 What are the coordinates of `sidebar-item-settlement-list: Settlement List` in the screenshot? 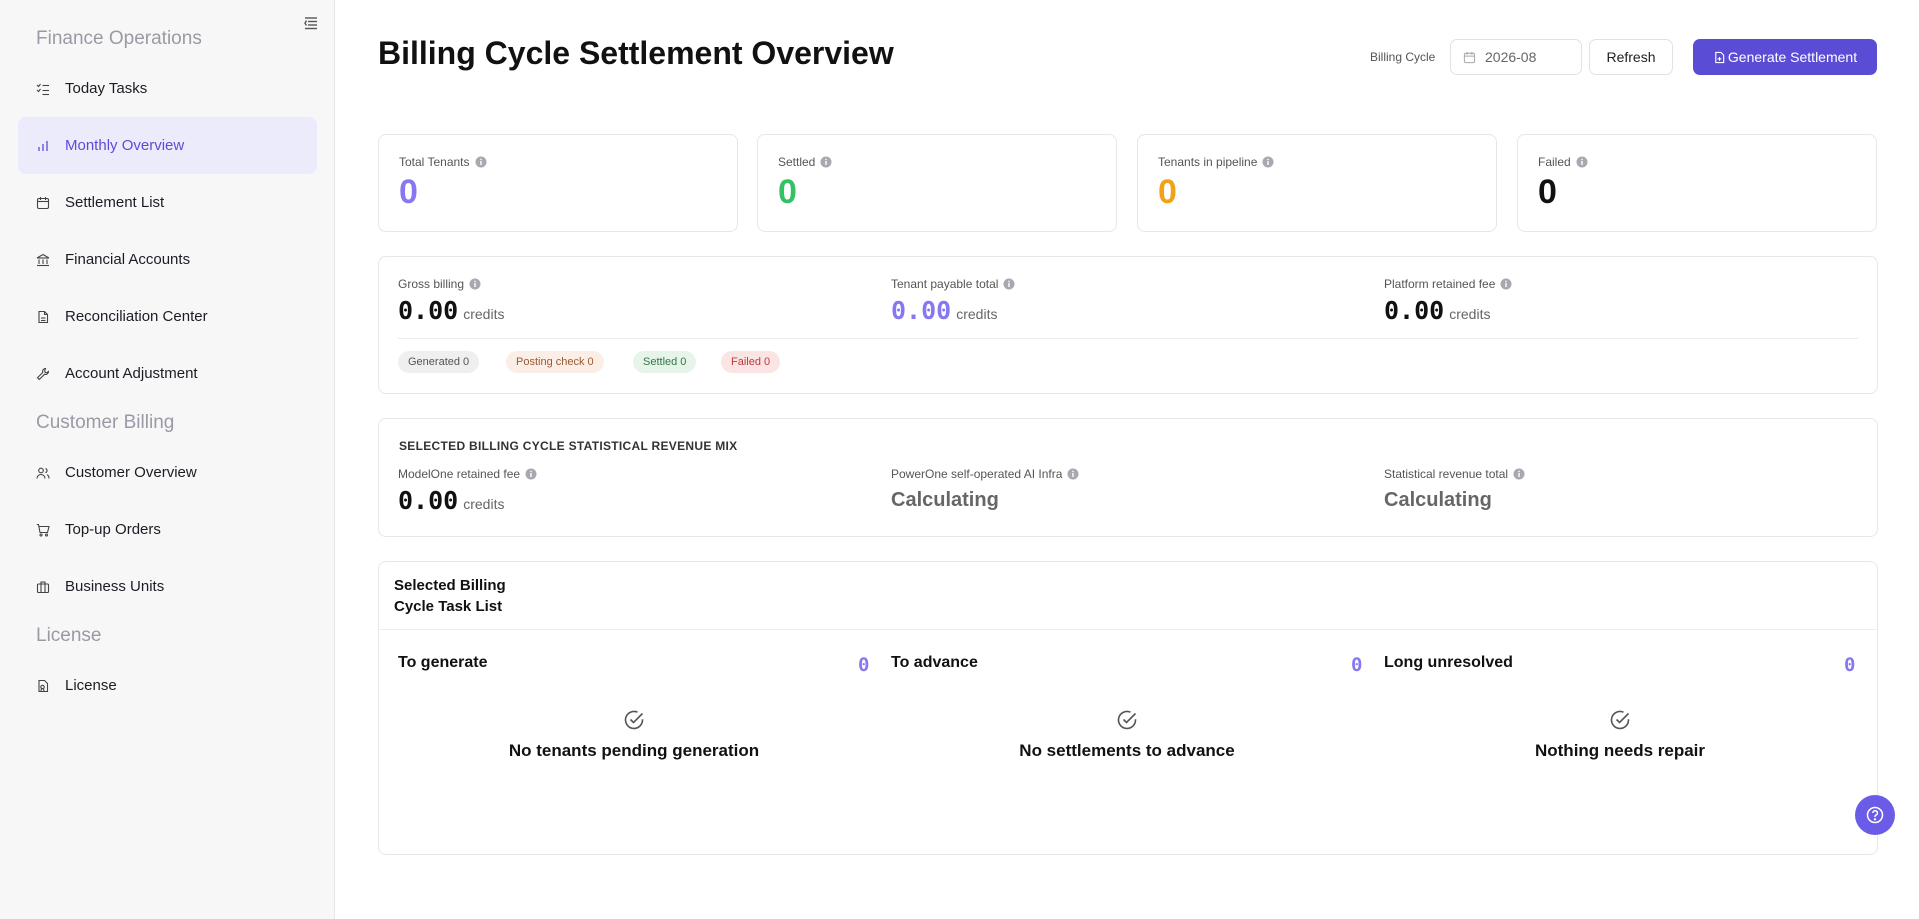 It's located at (167, 202).